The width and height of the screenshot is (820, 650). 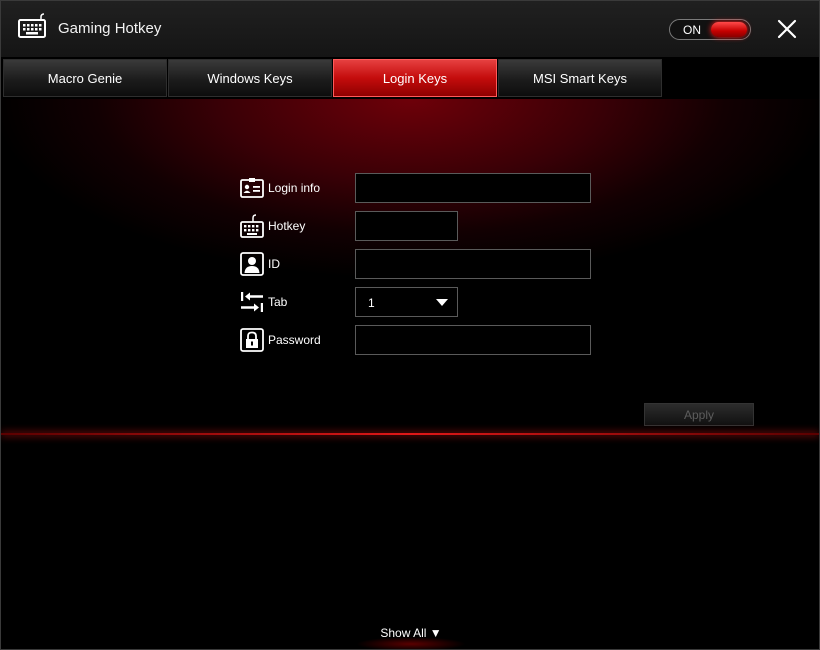 I want to click on password-label: Password, so click(x=294, y=340).